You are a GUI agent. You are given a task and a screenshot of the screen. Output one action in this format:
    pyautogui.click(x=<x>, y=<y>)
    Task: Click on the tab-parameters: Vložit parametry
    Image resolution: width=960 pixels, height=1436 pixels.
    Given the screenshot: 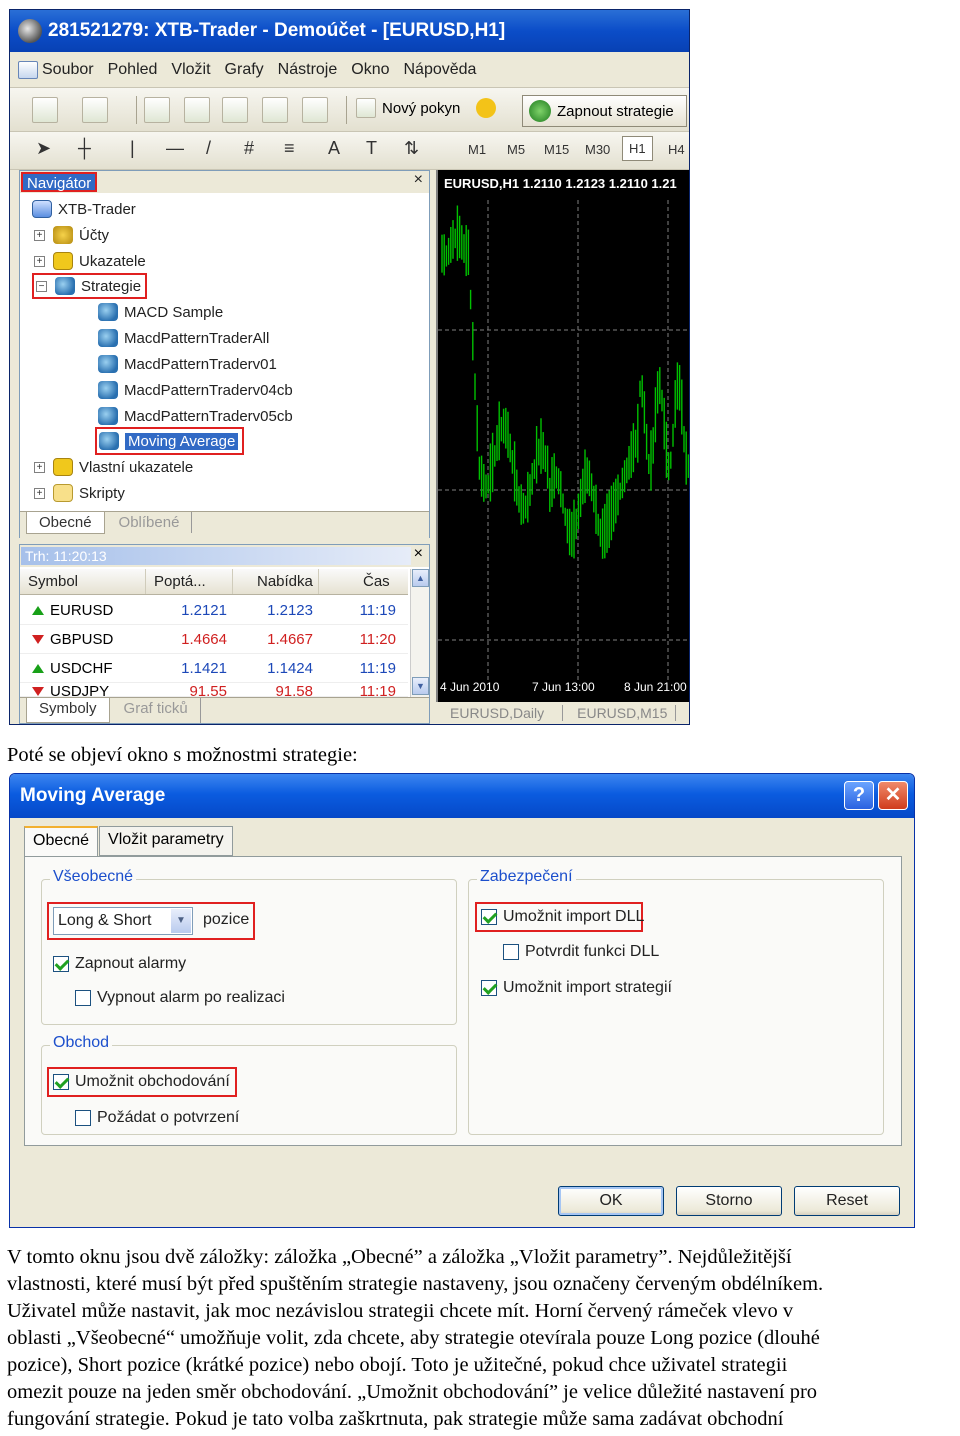 What is the action you would take?
    pyautogui.click(x=166, y=841)
    